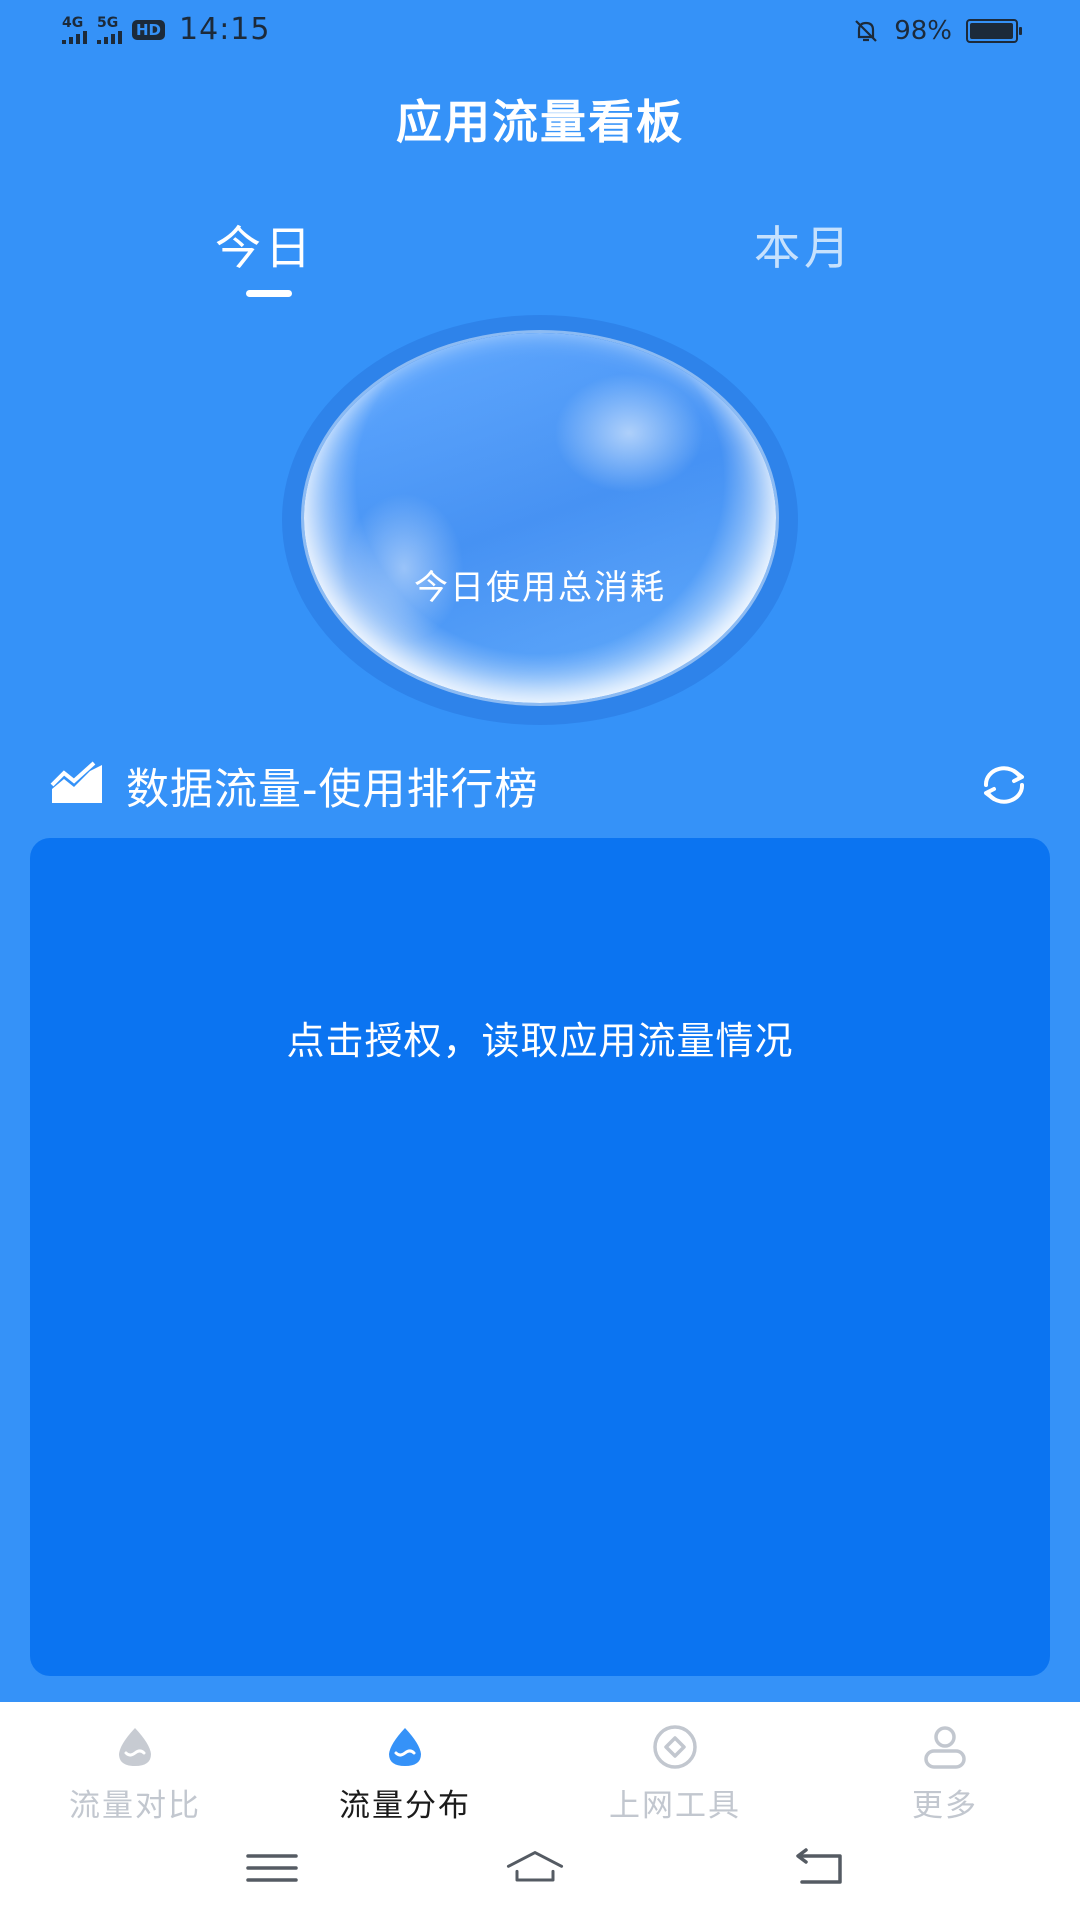 This screenshot has width=1080, height=1920. Describe the element at coordinates (540, 257) in the screenshot. I see `period-tabs: 今日 本月` at that location.